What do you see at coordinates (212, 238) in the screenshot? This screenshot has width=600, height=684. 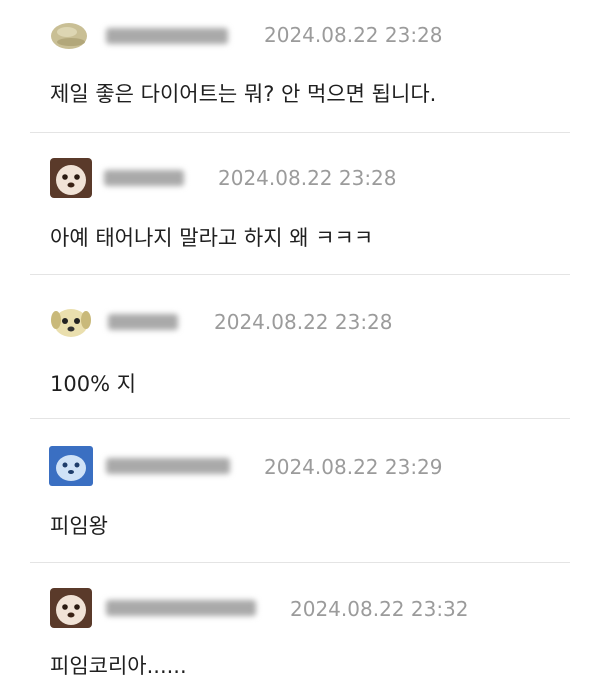 I see `comment-text: 아예 태어나지 말라고 하지 왜 ㅋㅋㅋ` at bounding box center [212, 238].